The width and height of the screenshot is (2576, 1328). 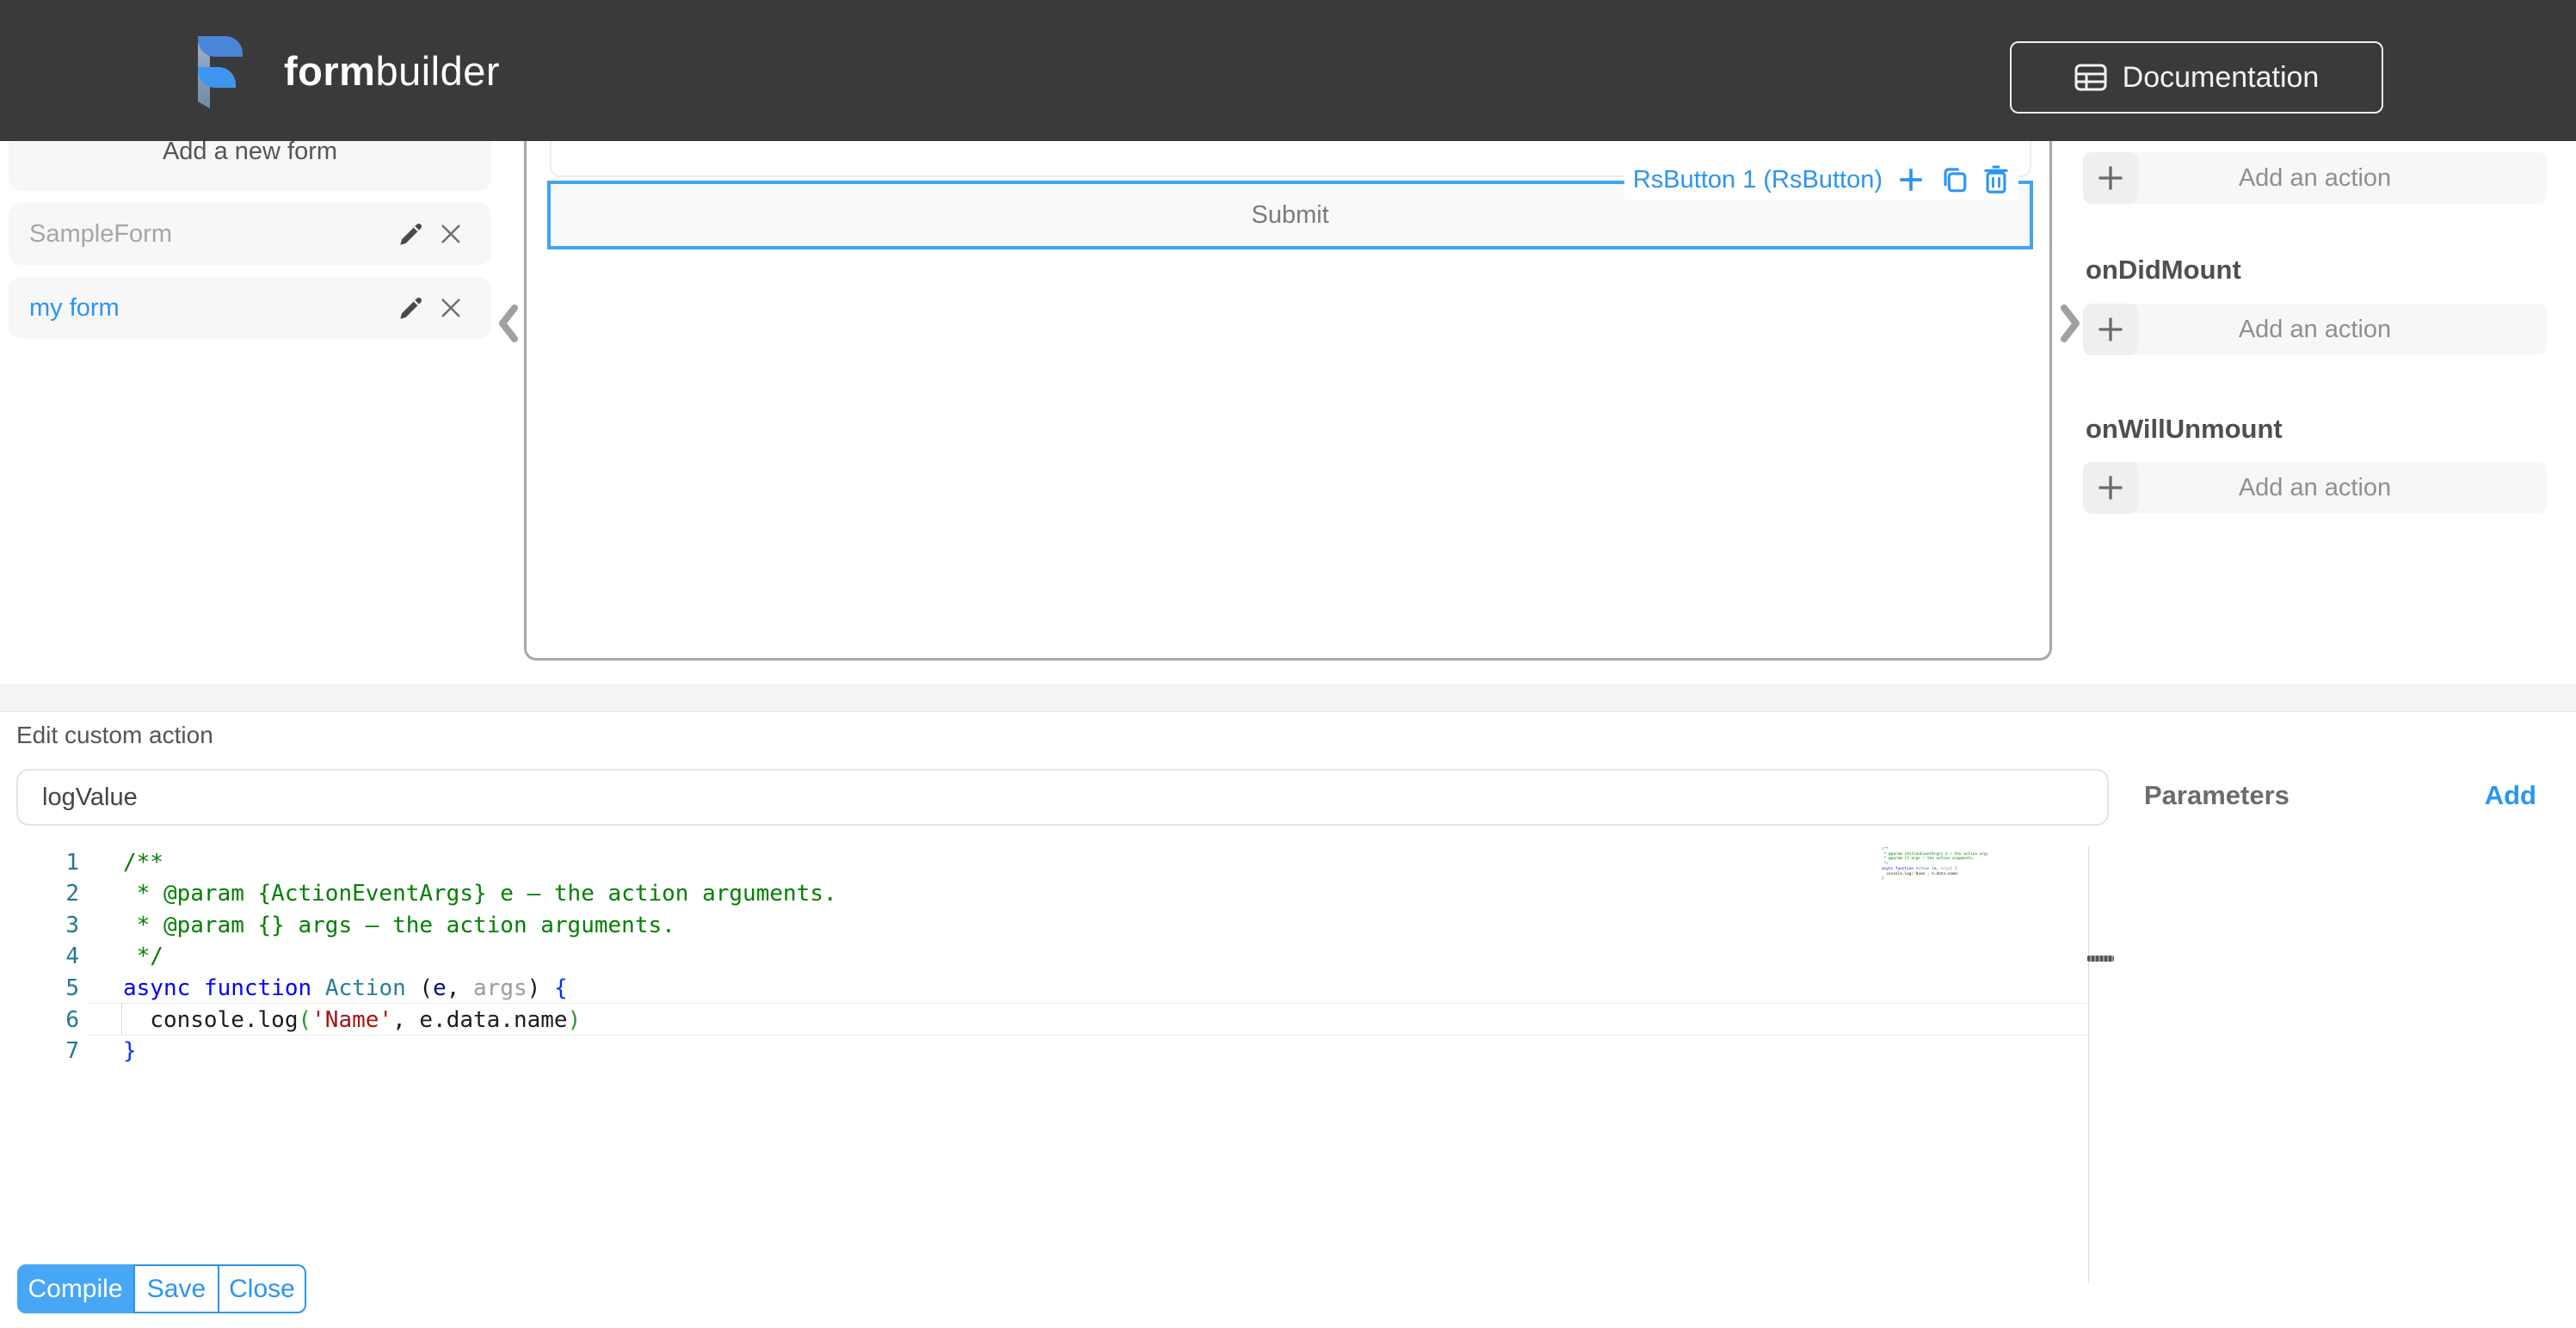 What do you see at coordinates (1911, 179) in the screenshot?
I see `add-widget-icon` at bounding box center [1911, 179].